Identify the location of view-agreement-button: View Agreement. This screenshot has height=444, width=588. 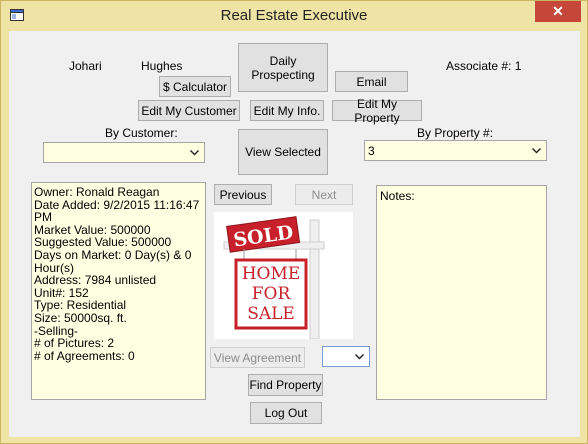
(257, 357).